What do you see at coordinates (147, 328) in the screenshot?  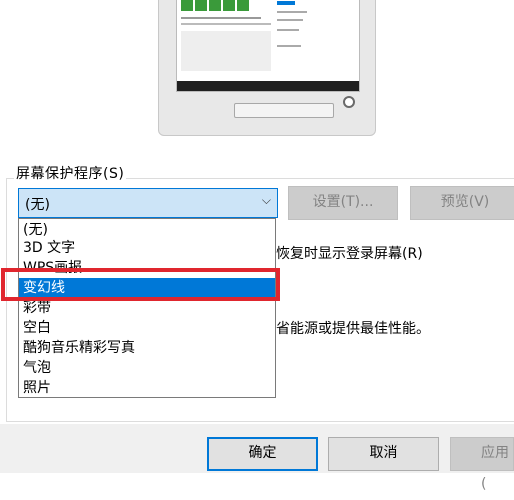 I see `dropdown-option-blank: 空白` at bounding box center [147, 328].